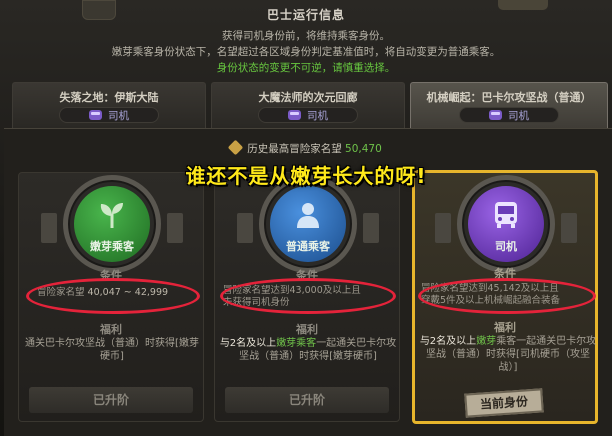 This screenshot has height=436, width=612. I want to click on highest-fame: 历史最高冒险家名望 50,470, so click(306, 147).